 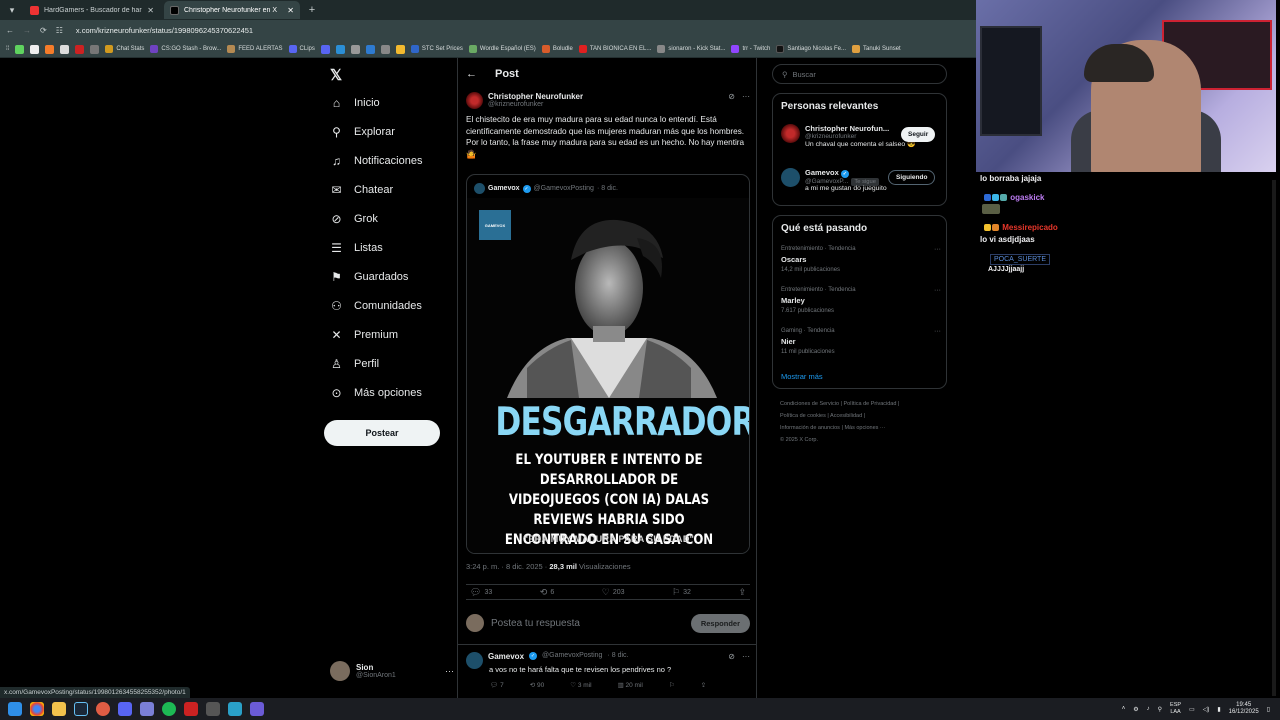 I want to click on bookmark-feed-alertas: FEED ALERTAS, so click(x=255, y=49).